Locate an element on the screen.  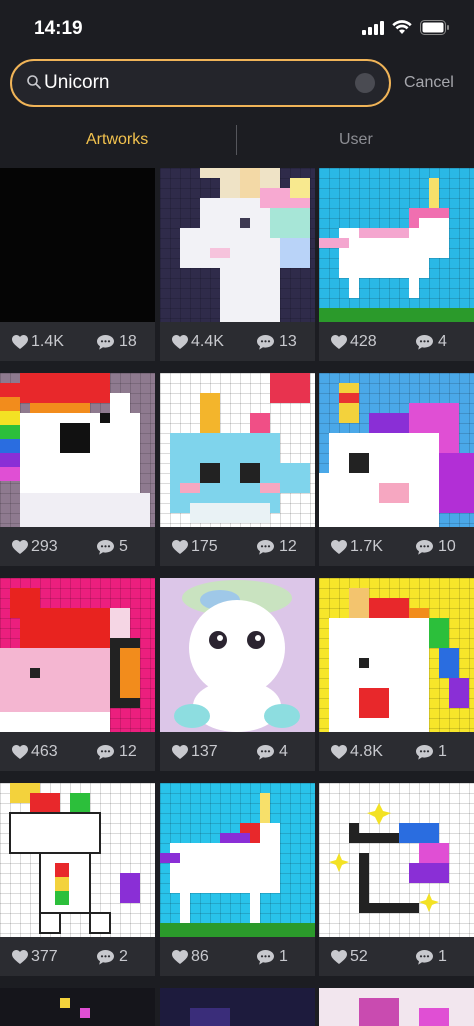
like-count-value: 86 is located at coordinates (200, 956).